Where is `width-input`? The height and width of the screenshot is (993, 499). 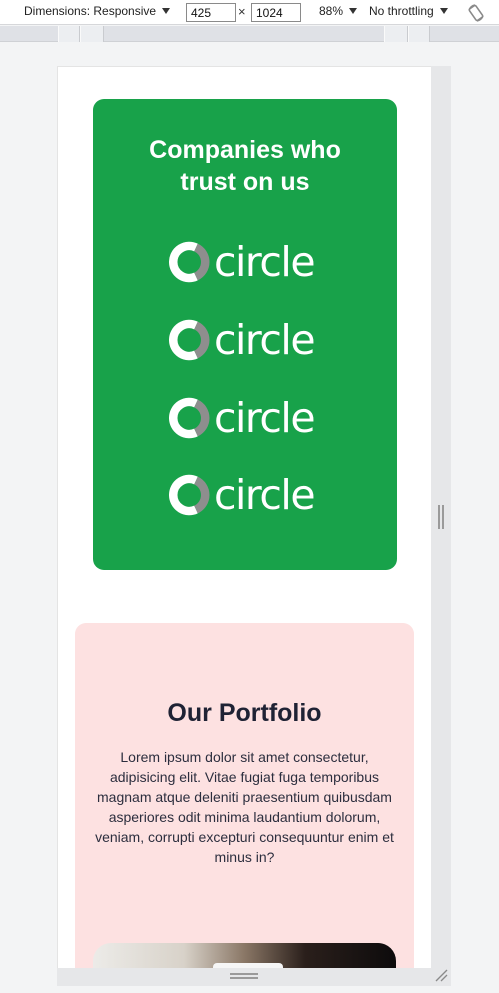
width-input is located at coordinates (211, 12).